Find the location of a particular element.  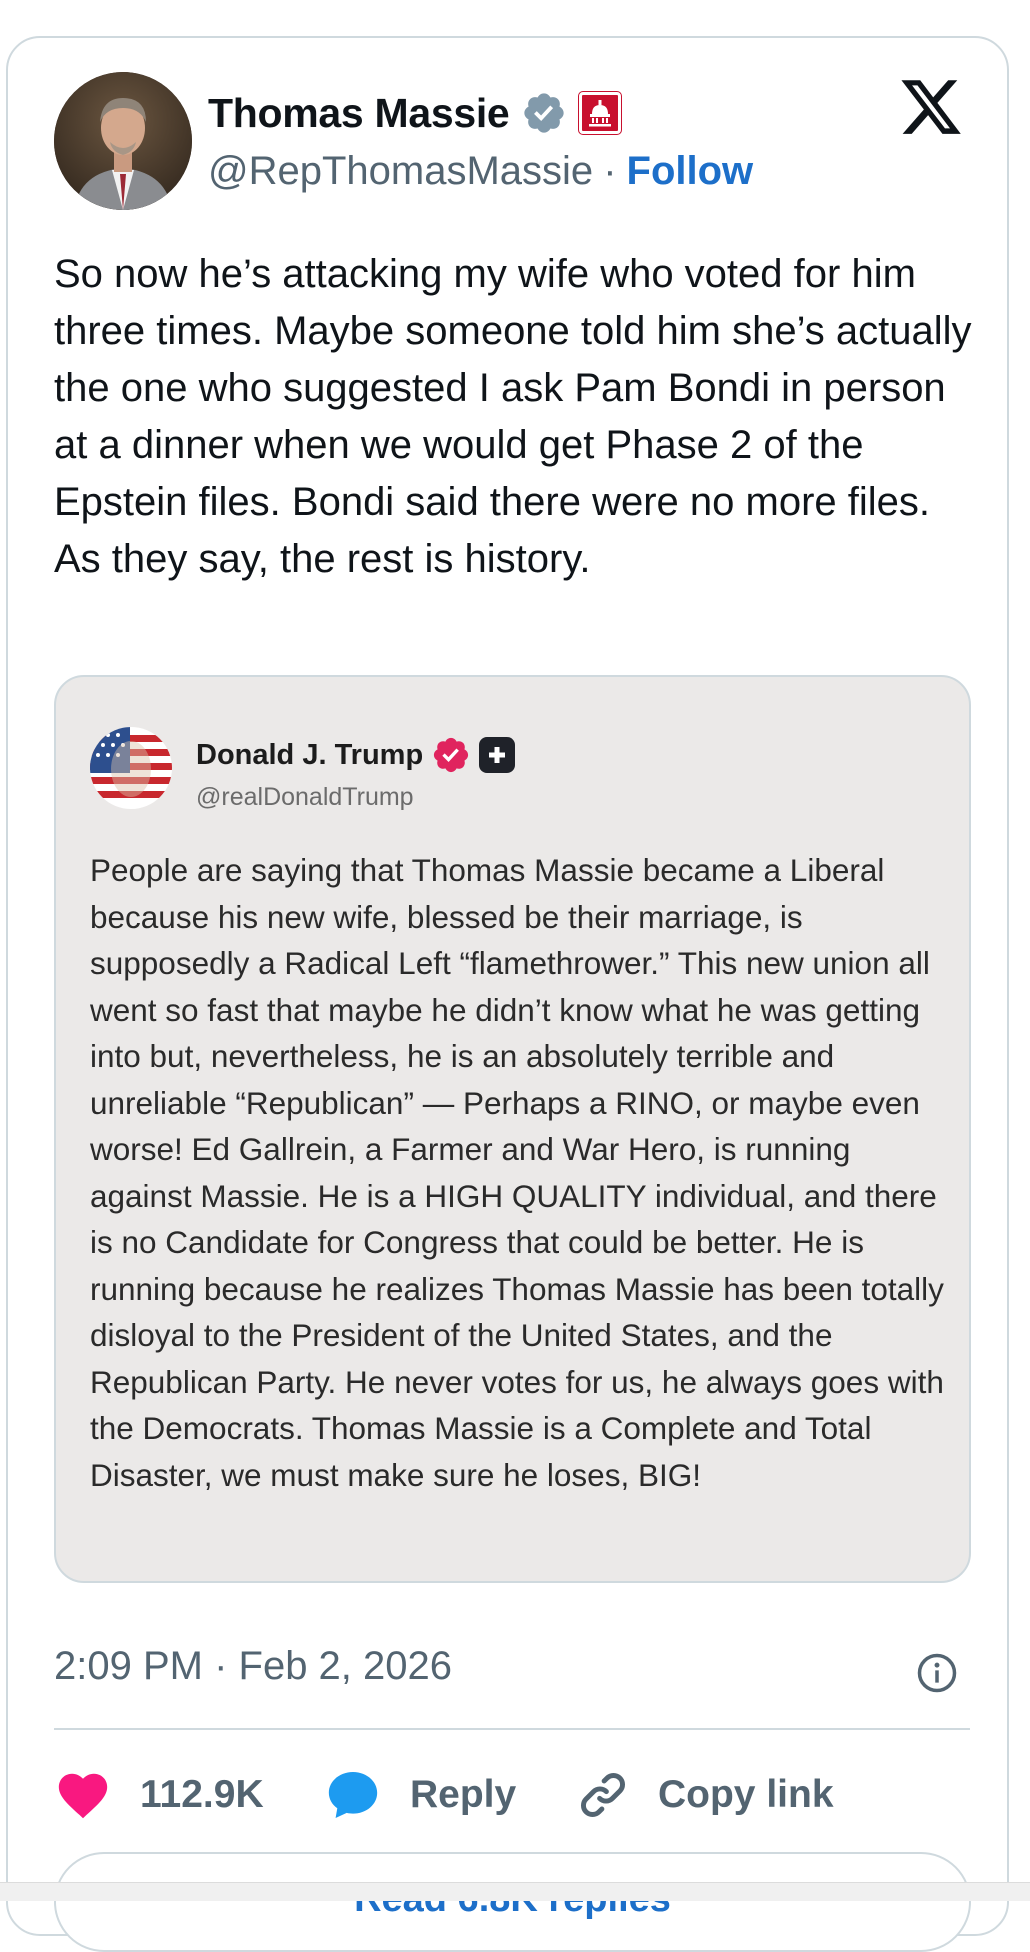

author-name-row: Thomas Massie is located at coordinates (415, 113).